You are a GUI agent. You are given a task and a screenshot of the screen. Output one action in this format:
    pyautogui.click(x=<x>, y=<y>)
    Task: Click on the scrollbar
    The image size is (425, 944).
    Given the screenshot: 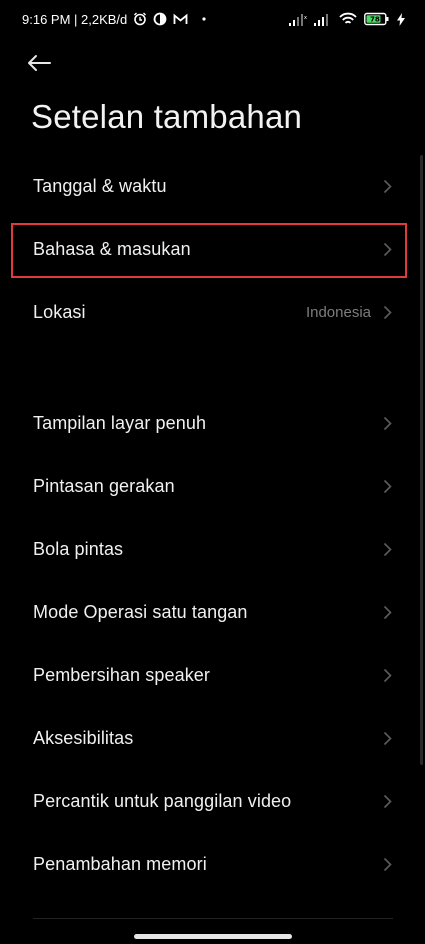 What is the action you would take?
    pyautogui.click(x=421, y=460)
    